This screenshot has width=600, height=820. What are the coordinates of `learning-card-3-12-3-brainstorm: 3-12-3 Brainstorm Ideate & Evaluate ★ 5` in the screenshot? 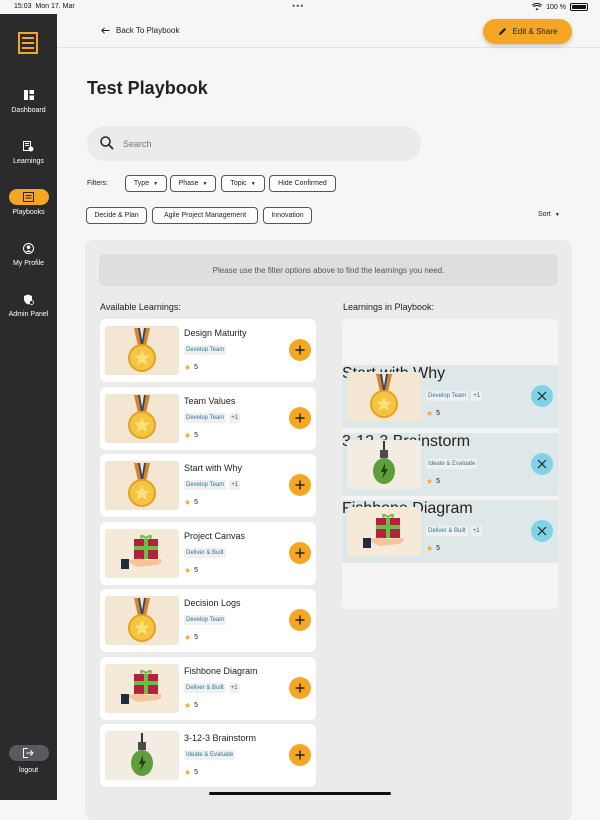 It's located at (208, 755).